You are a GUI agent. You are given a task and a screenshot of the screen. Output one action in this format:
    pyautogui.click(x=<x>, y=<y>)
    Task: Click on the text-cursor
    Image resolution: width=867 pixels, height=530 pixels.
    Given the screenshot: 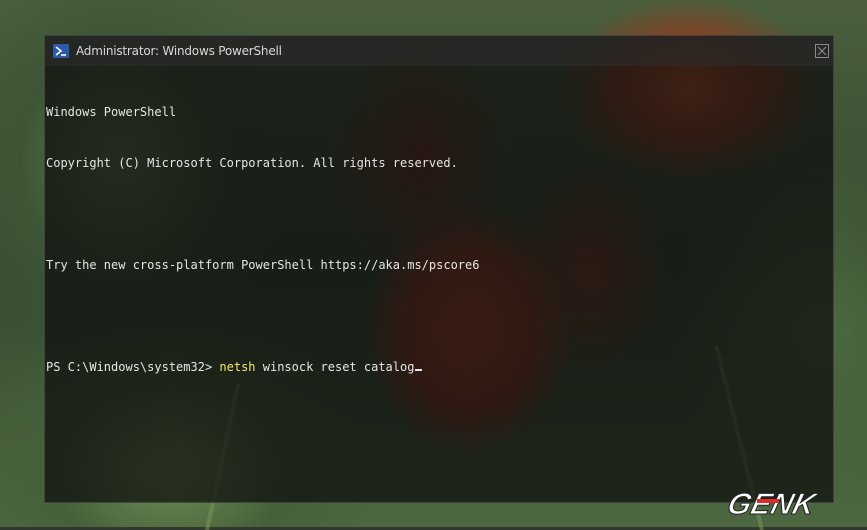 What is the action you would take?
    pyautogui.click(x=419, y=370)
    